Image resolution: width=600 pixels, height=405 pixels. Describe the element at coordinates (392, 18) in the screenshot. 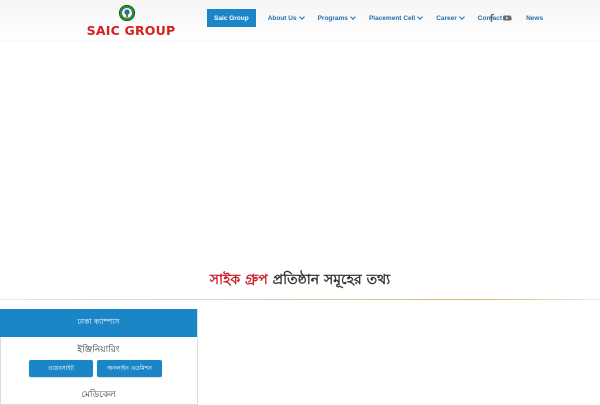

I see `nav-item-label: Placement Cell` at that location.